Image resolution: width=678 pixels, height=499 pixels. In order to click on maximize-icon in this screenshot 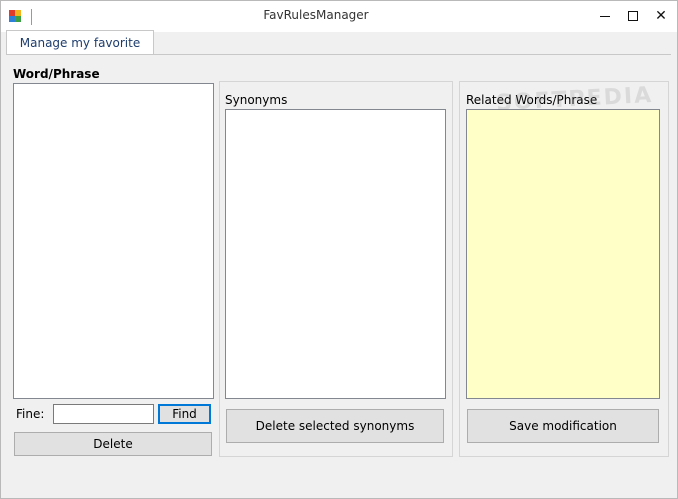, I will do `click(633, 16)`.